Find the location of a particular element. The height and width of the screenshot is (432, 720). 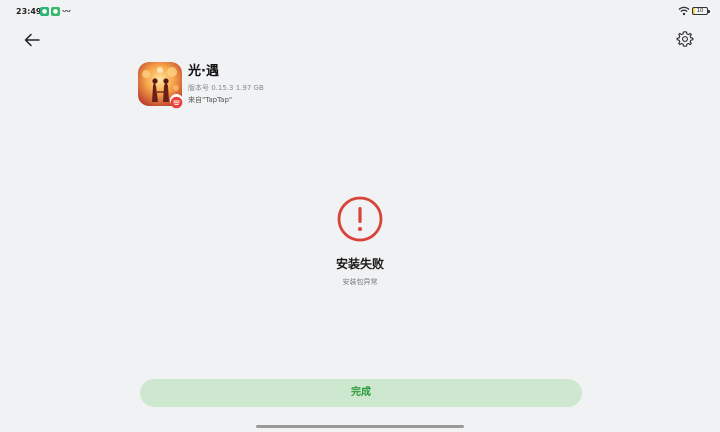

notification-wave-icon: 〰 is located at coordinates (66, 11).